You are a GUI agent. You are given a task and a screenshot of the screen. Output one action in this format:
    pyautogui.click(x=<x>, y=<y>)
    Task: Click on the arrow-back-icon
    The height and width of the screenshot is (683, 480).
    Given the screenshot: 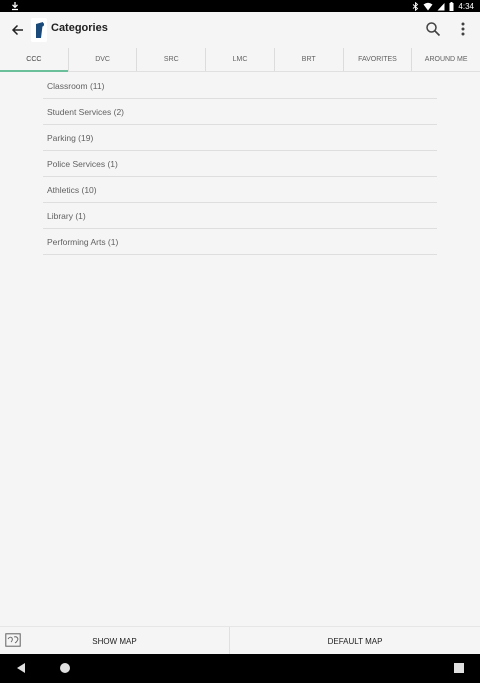 What is the action you would take?
    pyautogui.click(x=18, y=30)
    